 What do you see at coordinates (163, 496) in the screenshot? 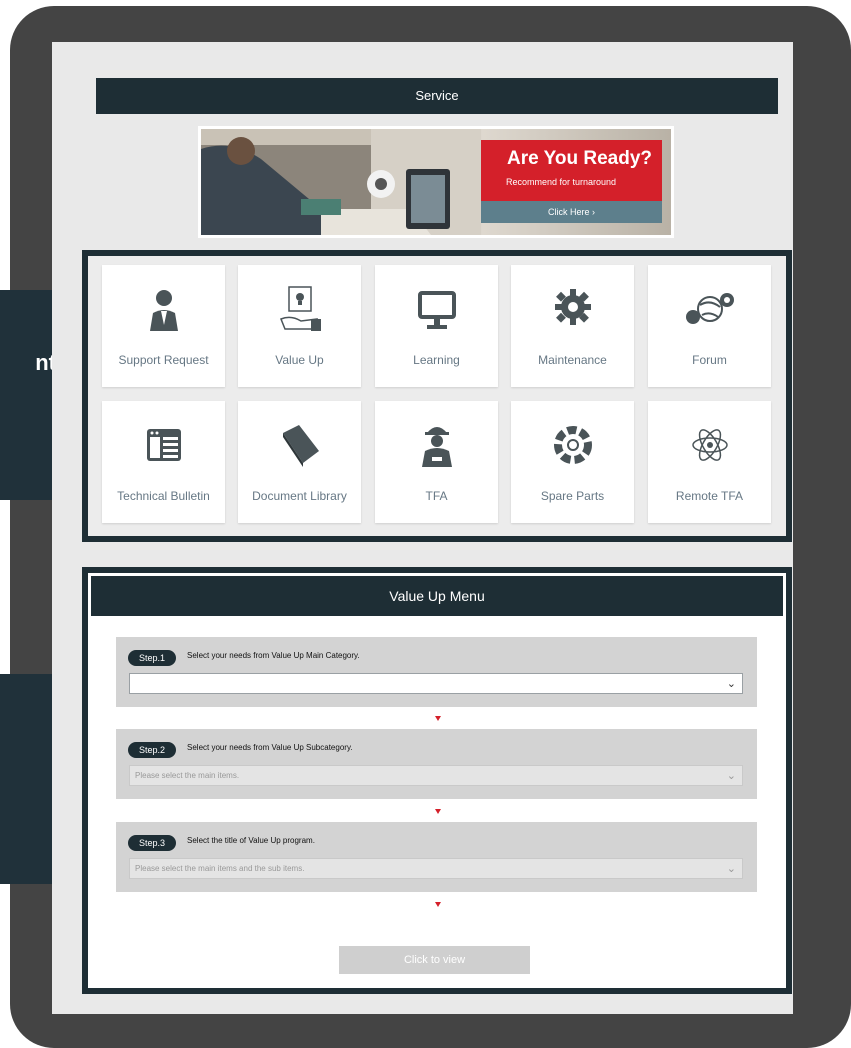
I see `tile-label: Technical Bulletin` at bounding box center [163, 496].